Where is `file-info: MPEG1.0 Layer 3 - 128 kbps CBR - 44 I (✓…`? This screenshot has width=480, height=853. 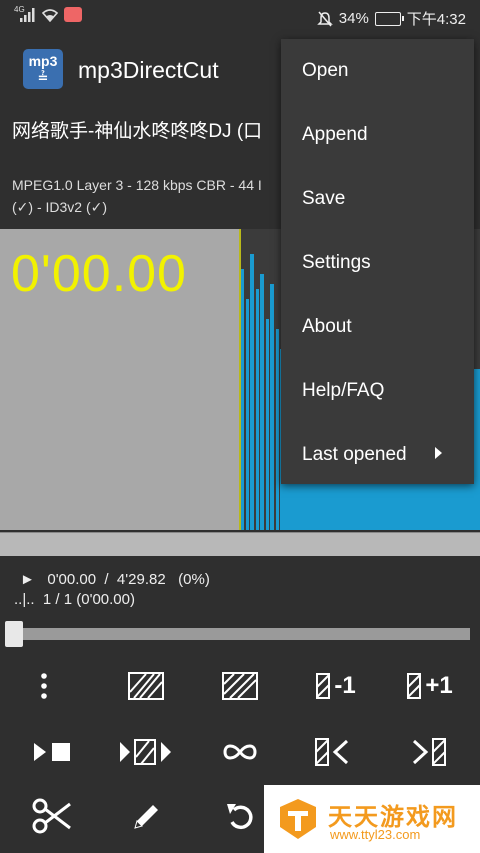 file-info: MPEG1.0 Layer 3 - 128 kbps CBR - 44 I (✓… is located at coordinates (157, 196).